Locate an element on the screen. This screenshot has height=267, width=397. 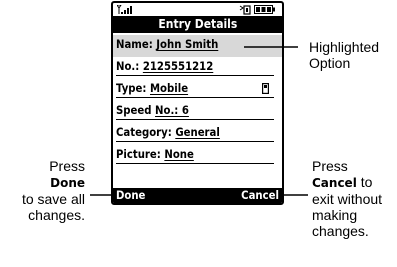
callout-line: exit without is located at coordinates (347, 199).